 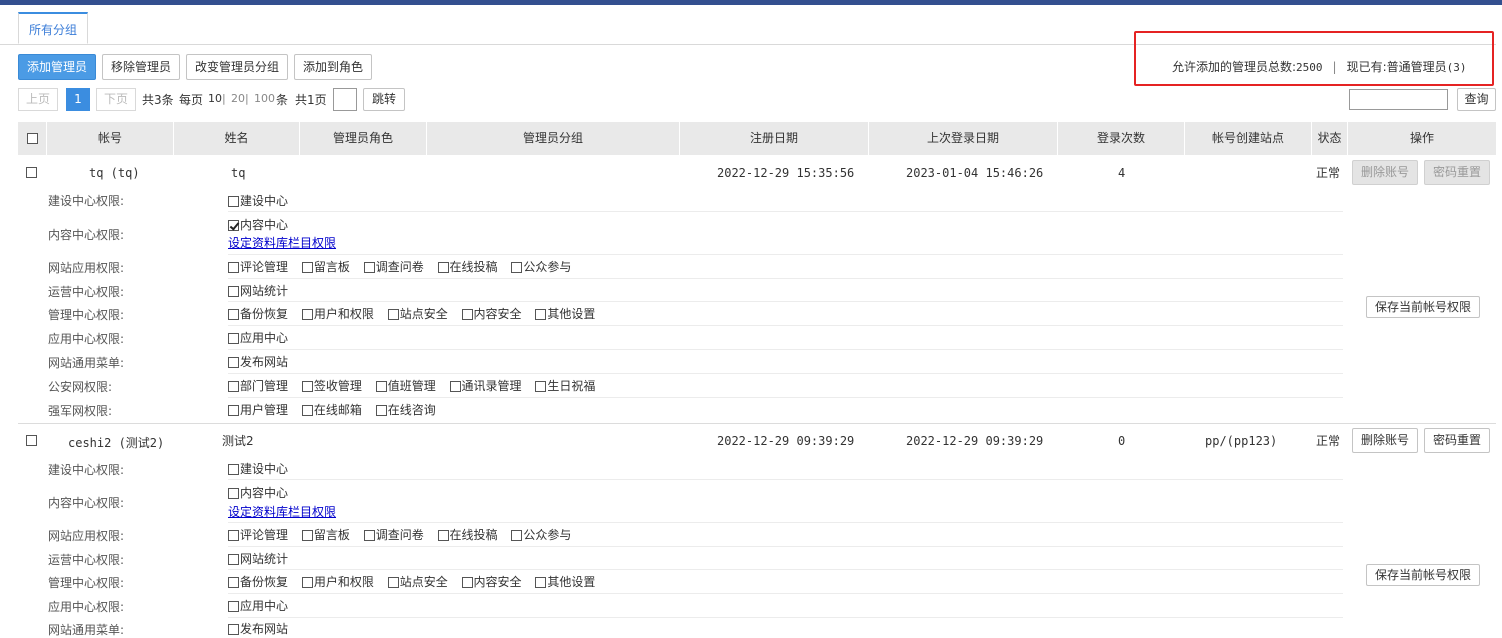 I want to click on account-cell: ceshi2 (测试2), so click(x=116, y=443).